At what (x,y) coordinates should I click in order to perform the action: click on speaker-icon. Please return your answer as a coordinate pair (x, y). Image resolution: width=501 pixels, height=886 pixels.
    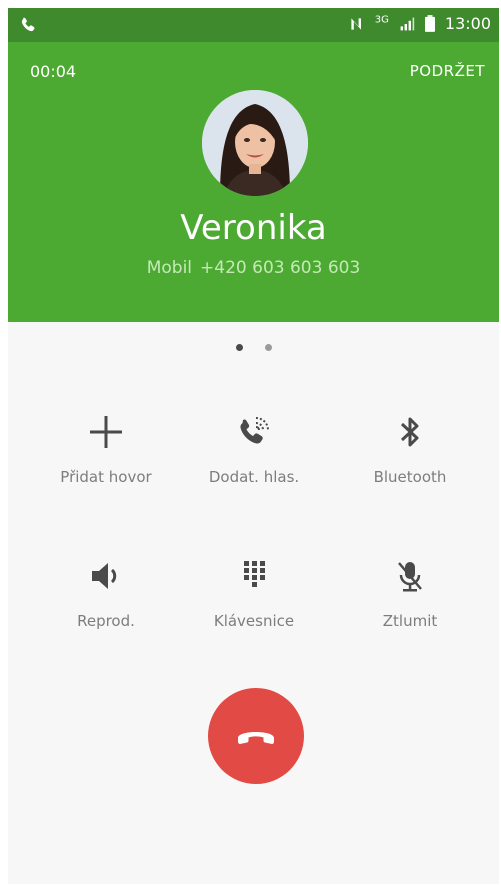
    Looking at the image, I should click on (104, 576).